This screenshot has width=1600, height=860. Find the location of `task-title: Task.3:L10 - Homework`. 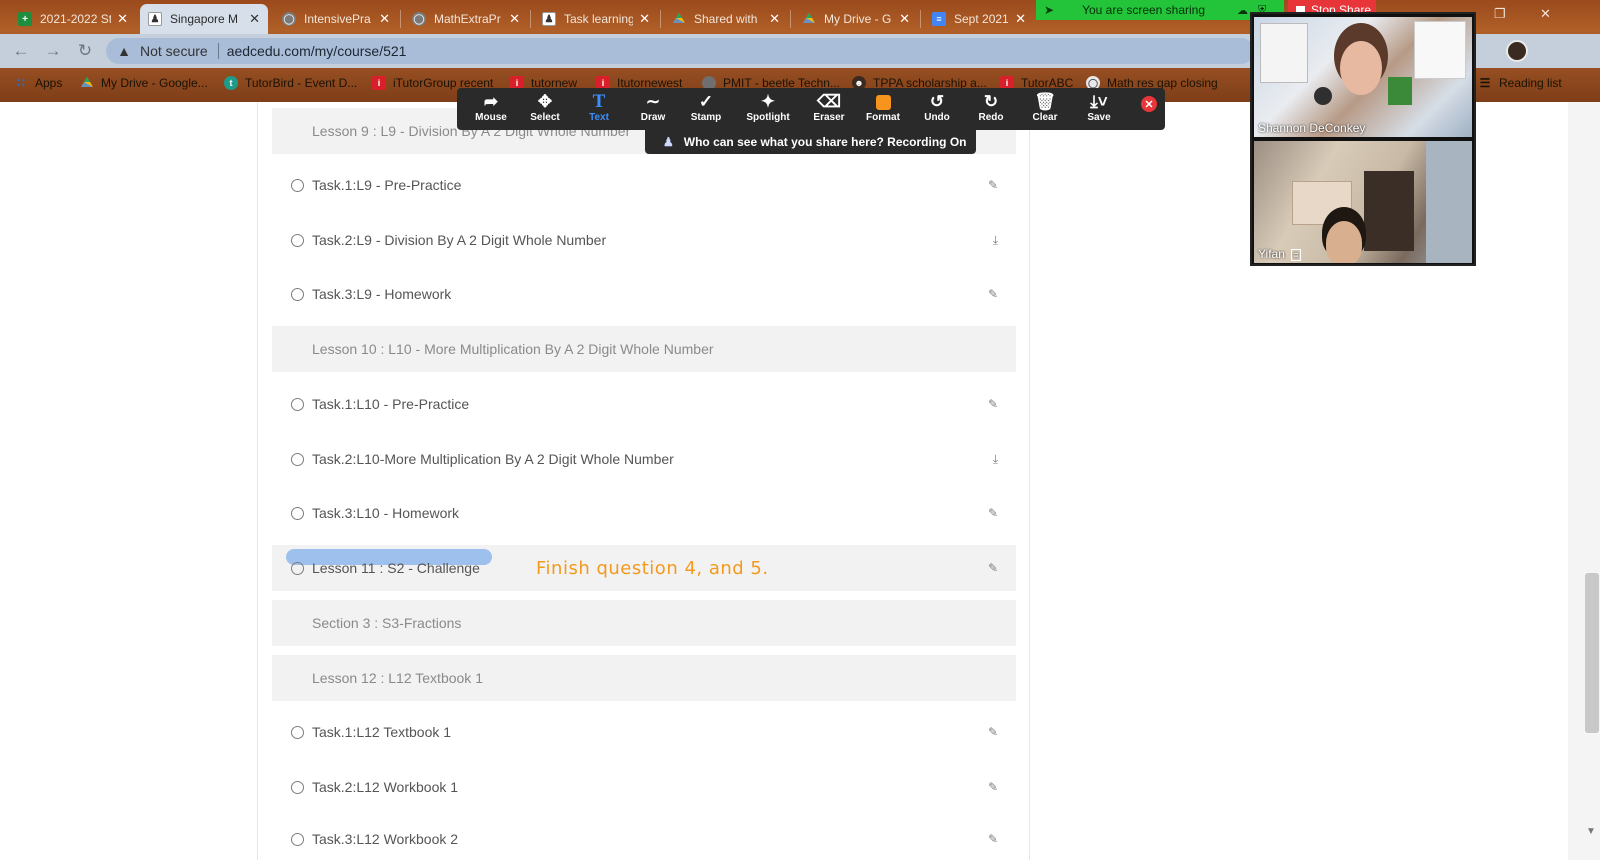

task-title: Task.3:L10 - Homework is located at coordinates (385, 513).